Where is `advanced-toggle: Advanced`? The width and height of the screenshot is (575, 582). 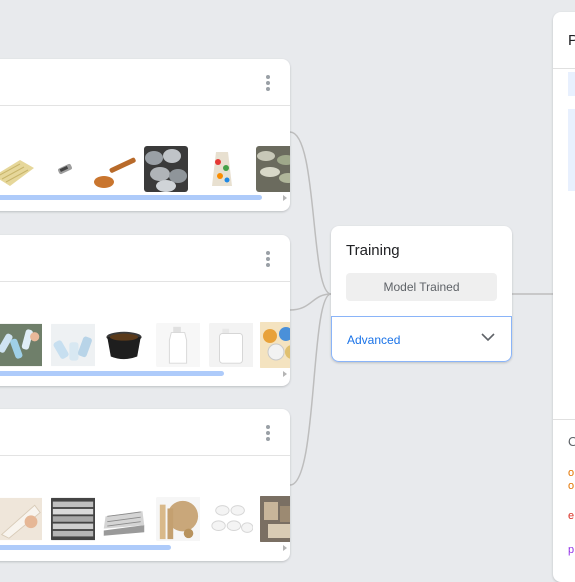 advanced-toggle: Advanced is located at coordinates (421, 339).